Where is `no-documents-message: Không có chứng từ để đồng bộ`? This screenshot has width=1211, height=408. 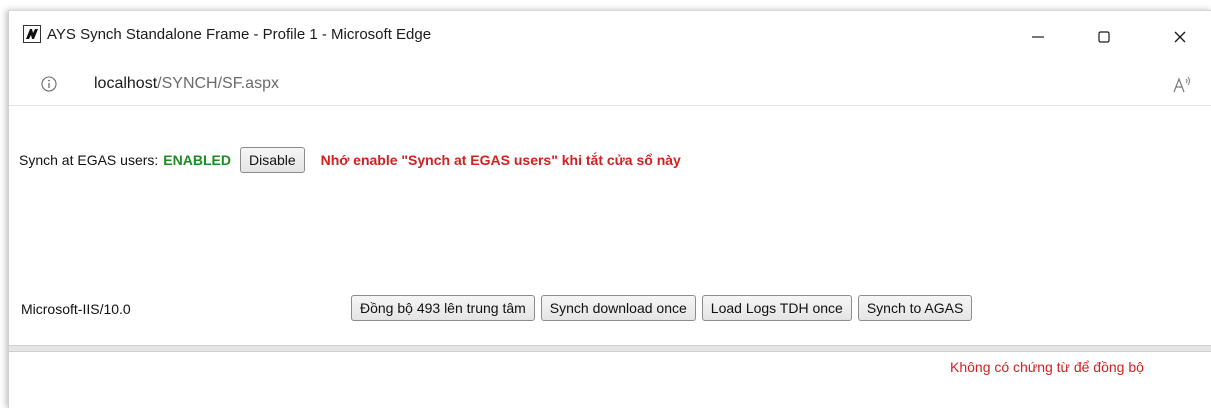
no-documents-message: Không có chứng từ để đồng bộ is located at coordinates (1047, 367).